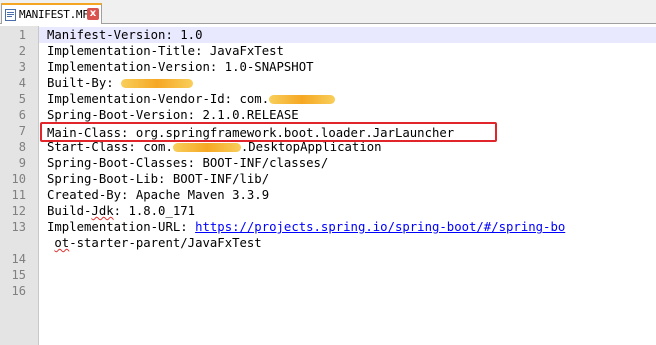 The image size is (656, 345). I want to click on tab-manifest: MANIFEST.MF x, so click(51, 13).